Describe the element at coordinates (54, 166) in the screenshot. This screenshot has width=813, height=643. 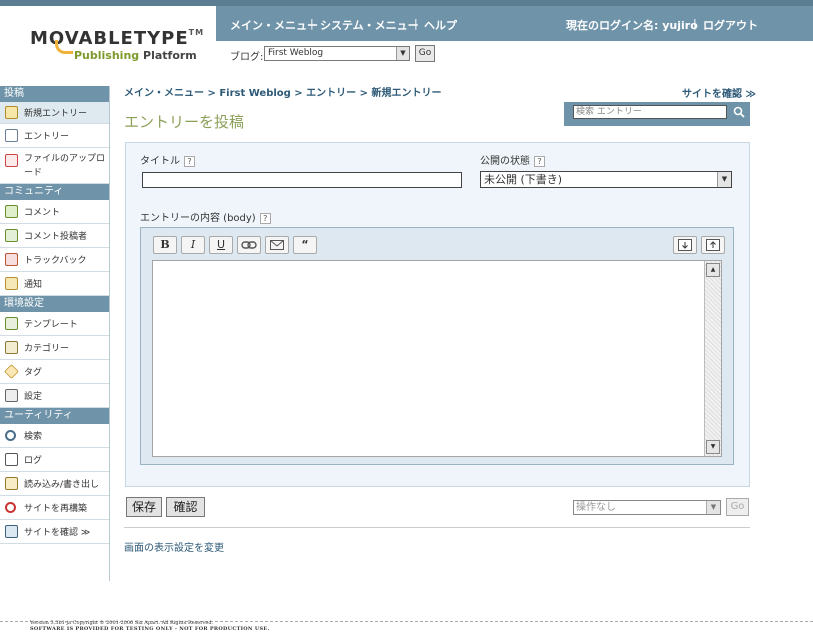
I see `sidebar-item-upload: ファイルのアップロード` at that location.